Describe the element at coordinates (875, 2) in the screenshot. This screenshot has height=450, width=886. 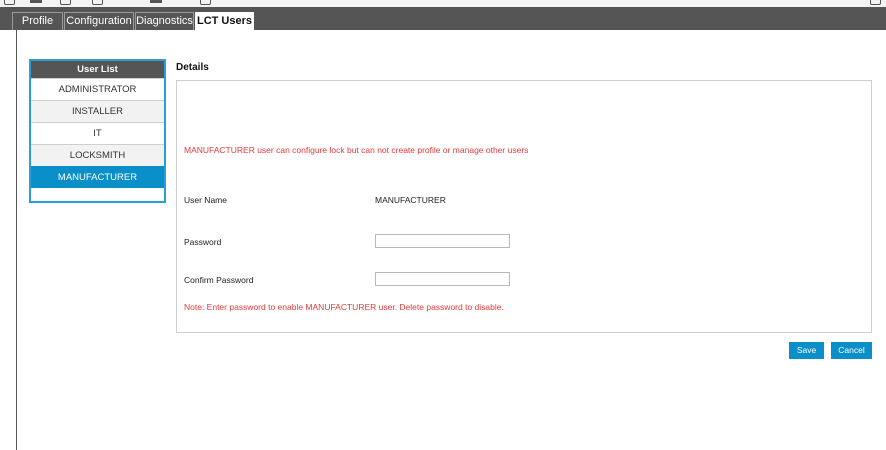
I see `help-icon` at that location.